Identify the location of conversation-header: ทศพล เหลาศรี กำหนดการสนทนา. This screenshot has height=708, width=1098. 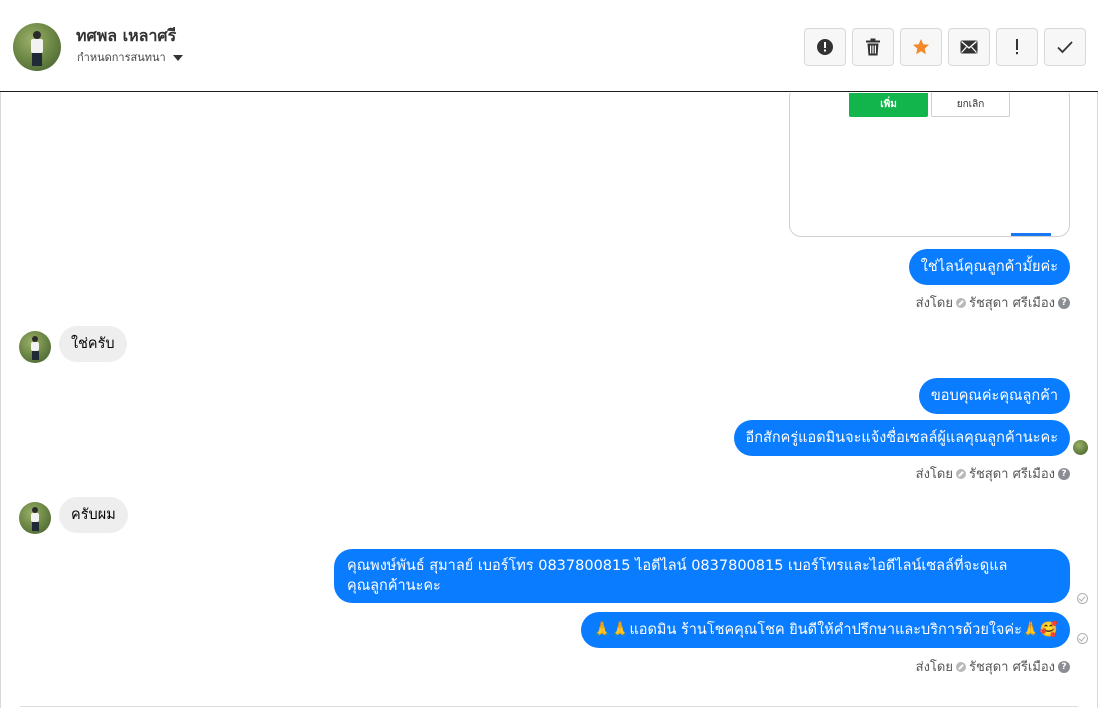
(549, 46).